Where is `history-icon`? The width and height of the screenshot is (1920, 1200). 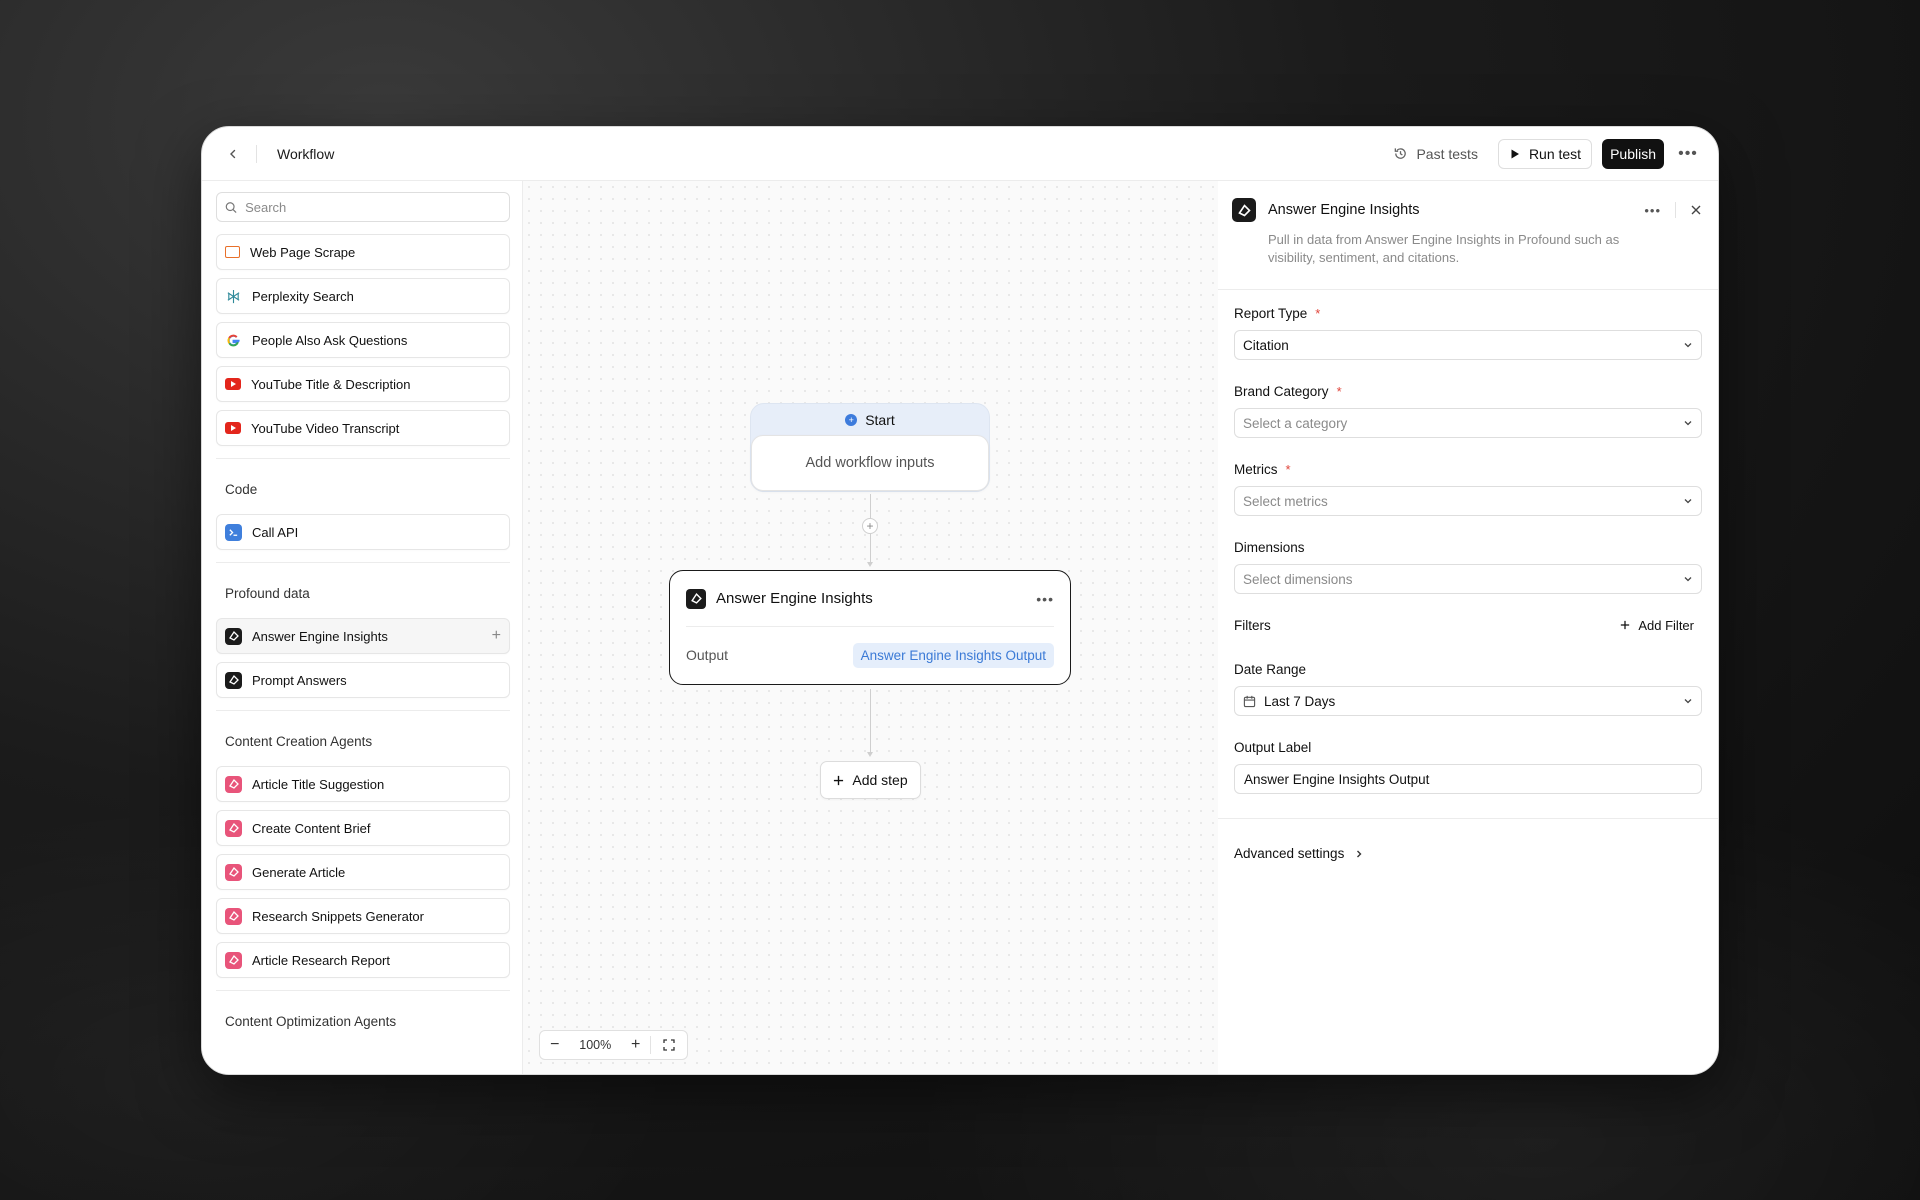
history-icon is located at coordinates (1401, 153).